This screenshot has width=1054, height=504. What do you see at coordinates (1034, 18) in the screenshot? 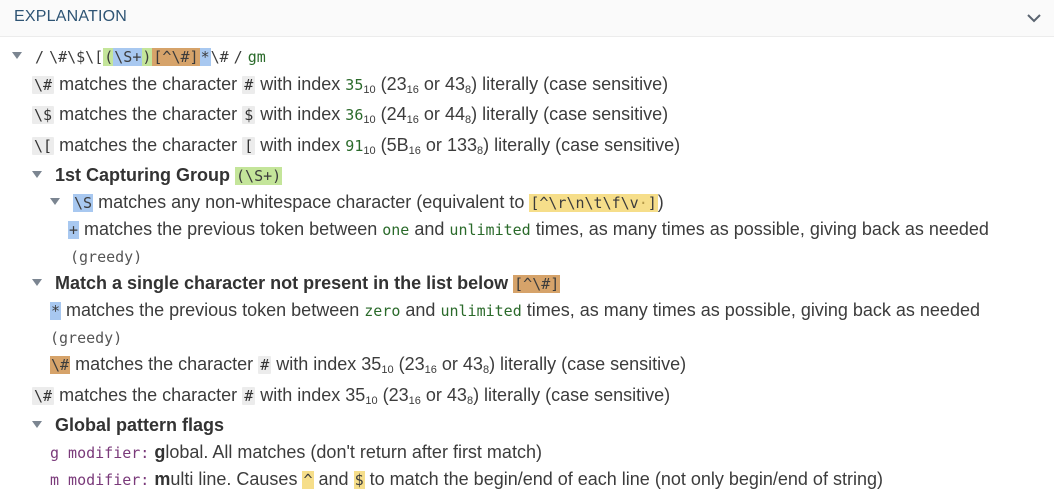
I see `chevron-down-icon` at bounding box center [1034, 18].